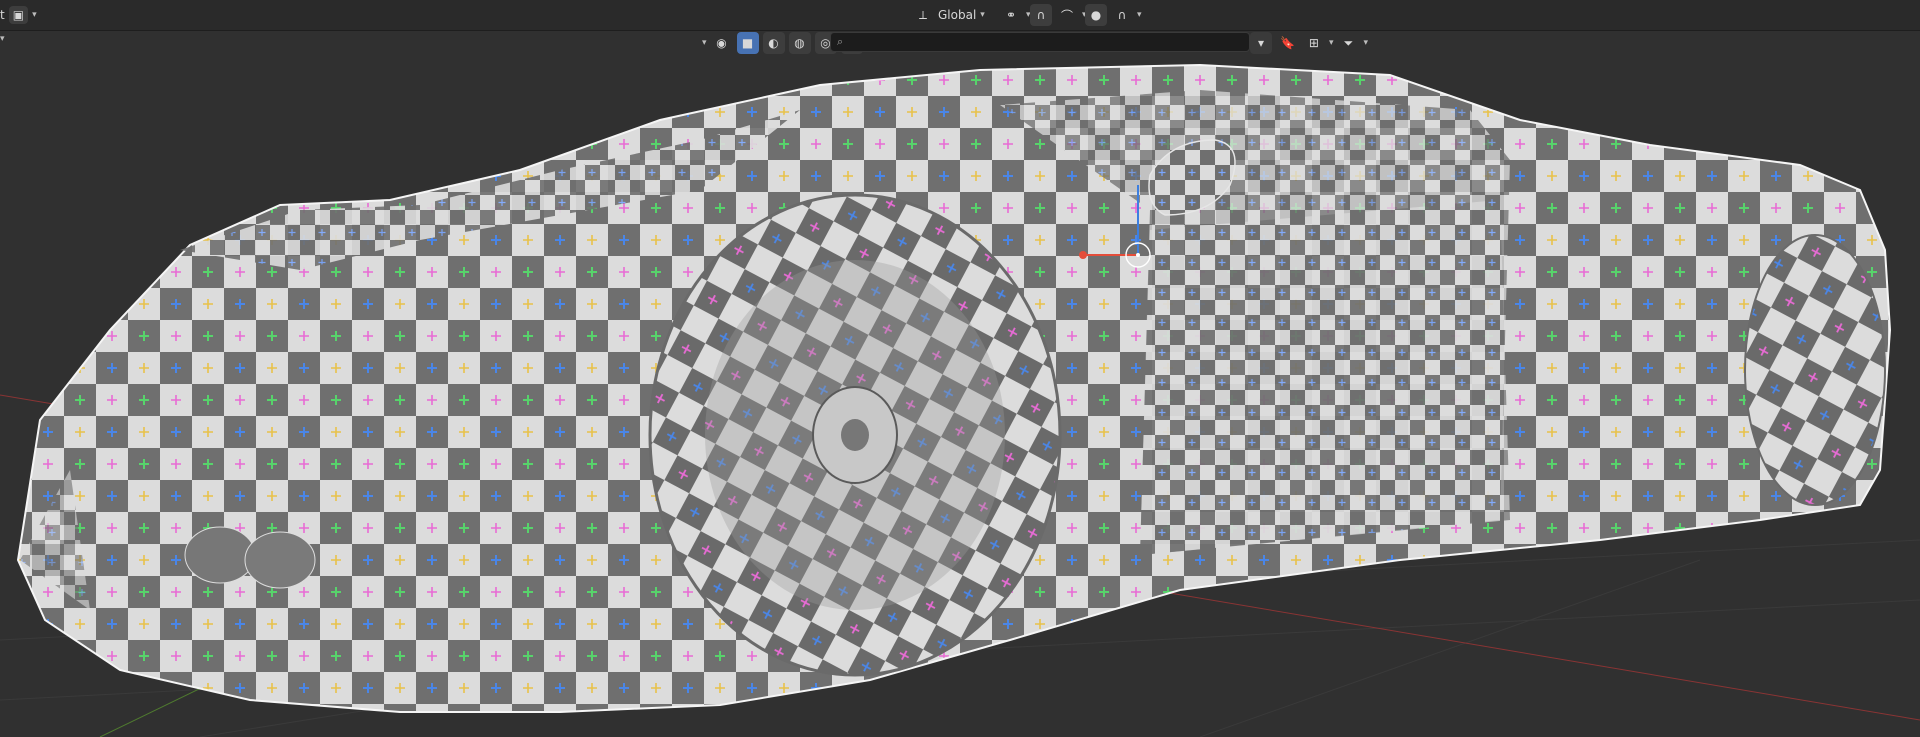 The image size is (1920, 737). I want to click on shading-solid-button: ■, so click(747, 43).